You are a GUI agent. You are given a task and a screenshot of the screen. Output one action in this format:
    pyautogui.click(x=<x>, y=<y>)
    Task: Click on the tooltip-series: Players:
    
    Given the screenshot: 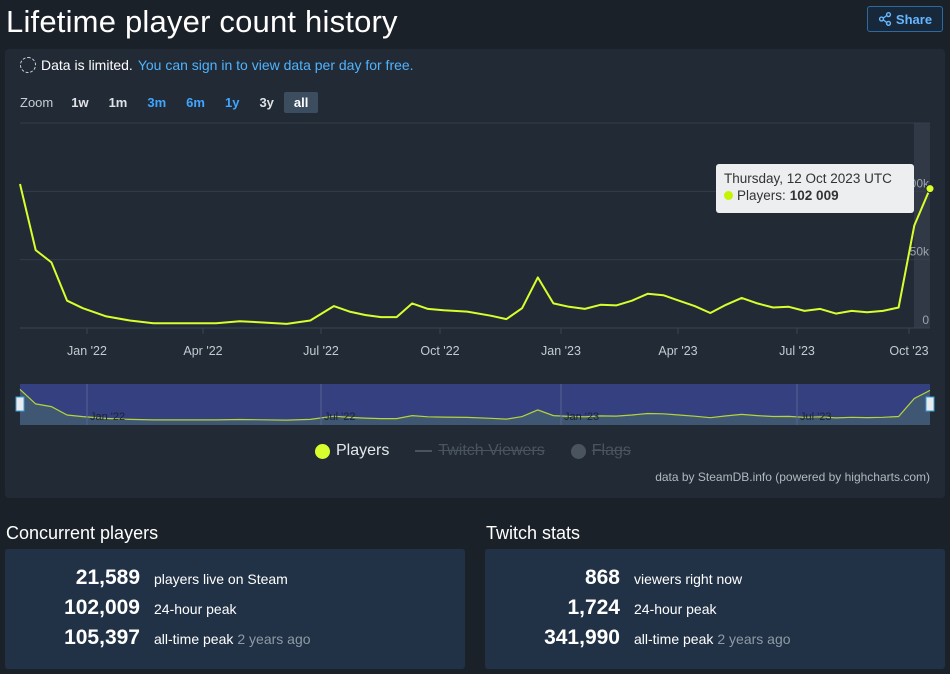 What is the action you would take?
    pyautogui.click(x=761, y=195)
    